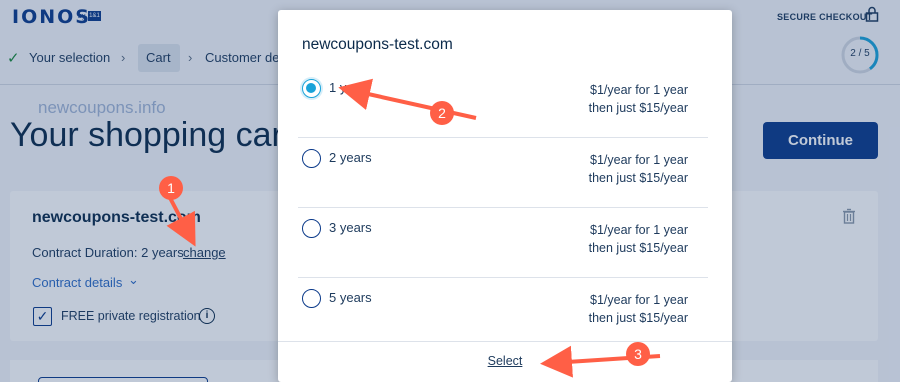  What do you see at coordinates (311, 298) in the screenshot?
I see `radio-5-years` at bounding box center [311, 298].